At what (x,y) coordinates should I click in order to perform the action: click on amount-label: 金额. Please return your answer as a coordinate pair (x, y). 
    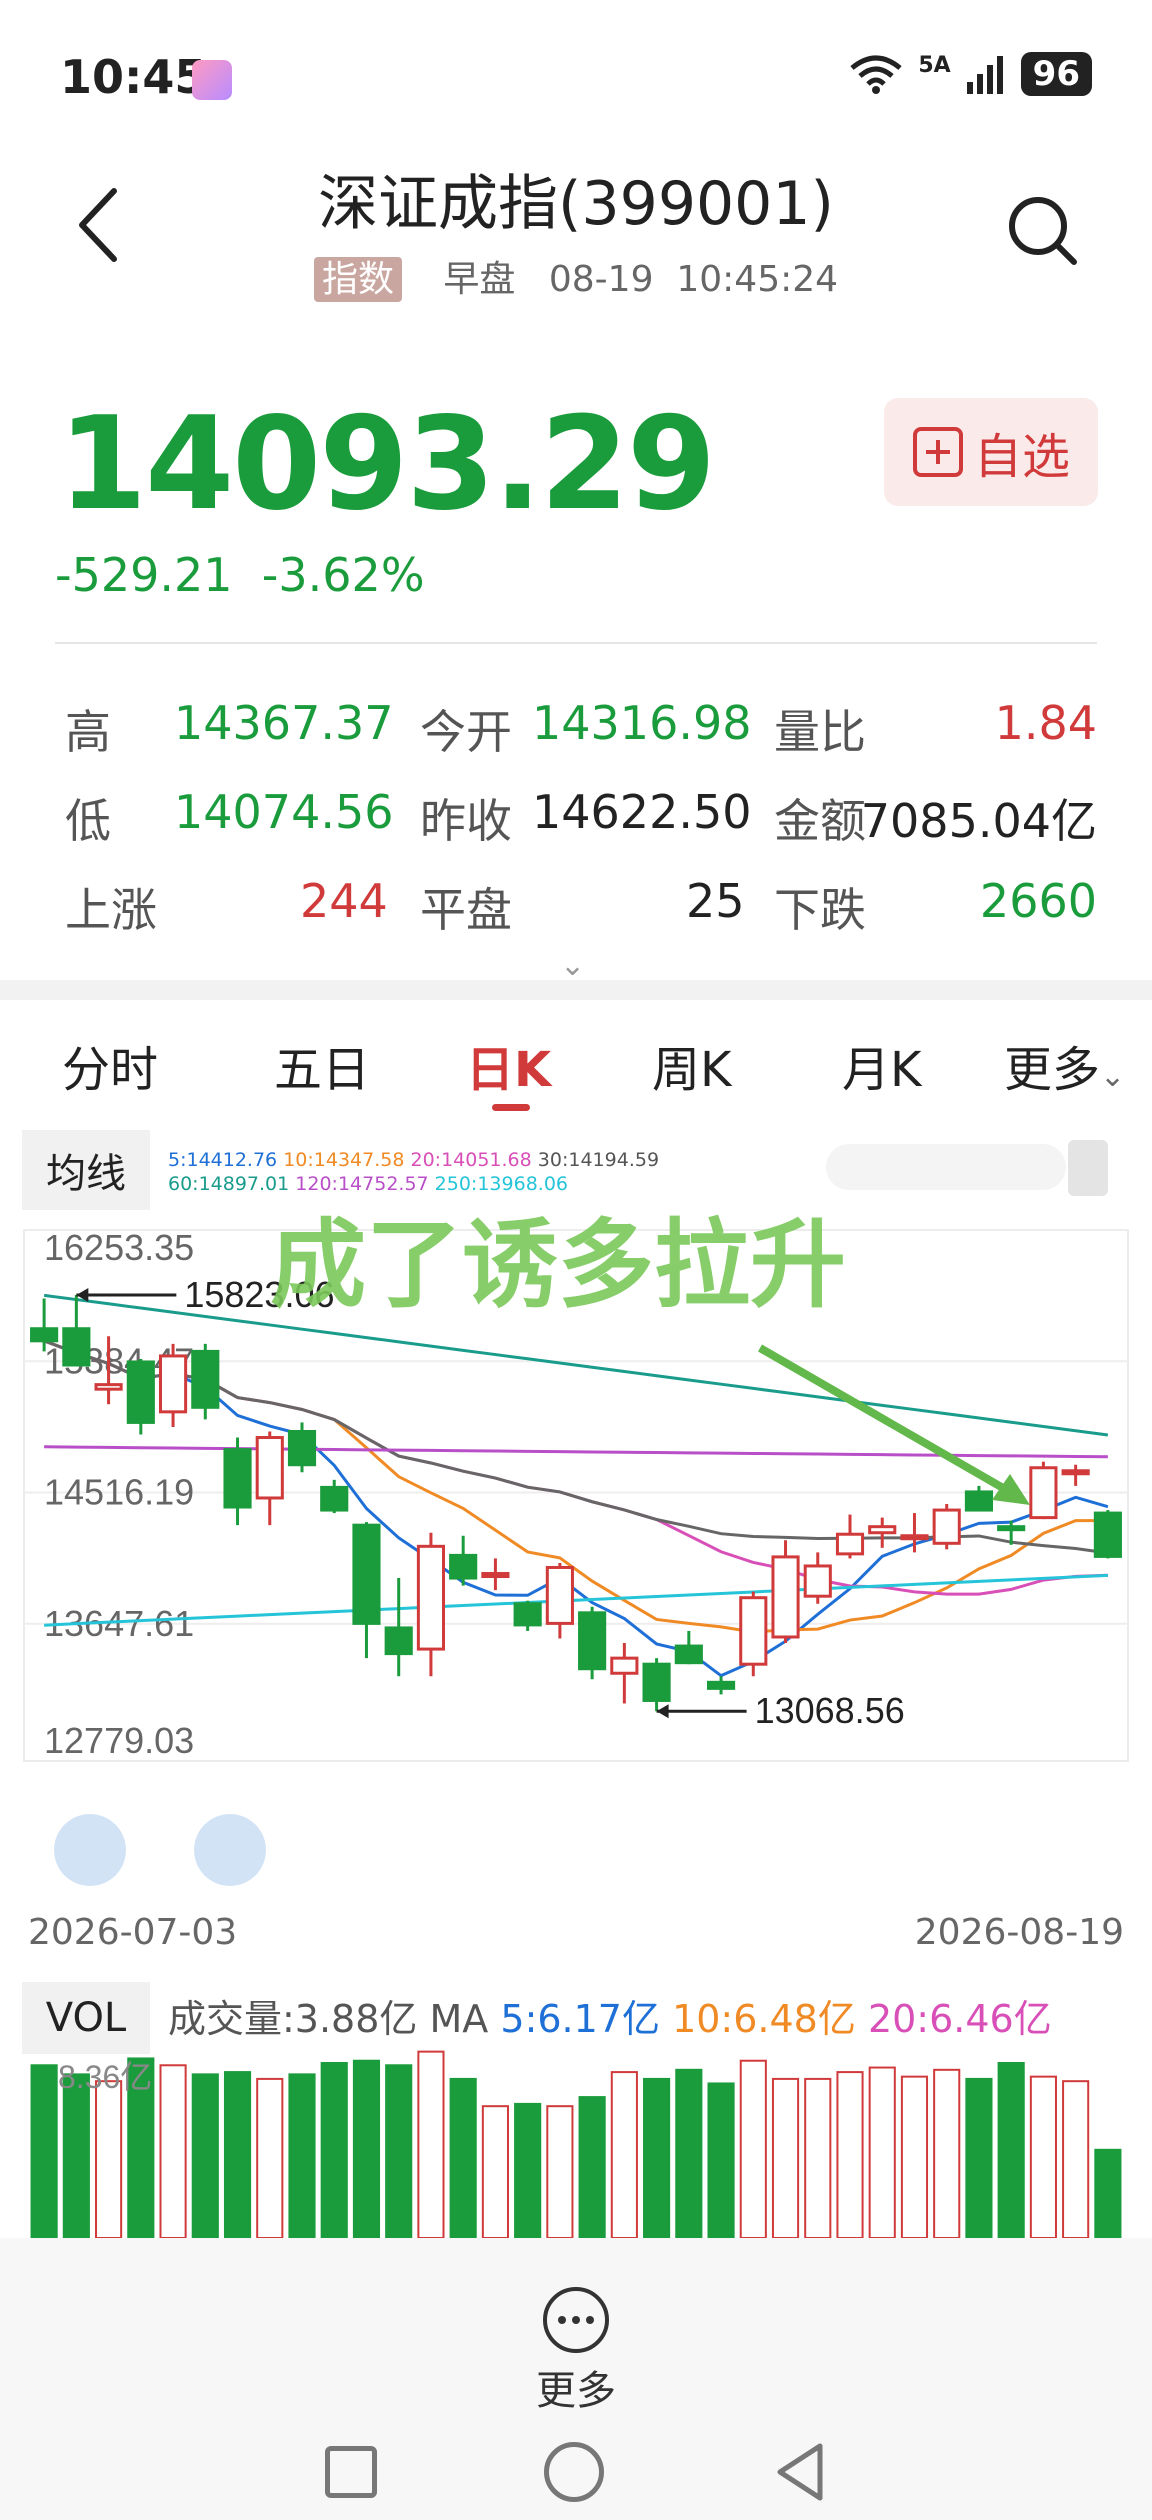
    Looking at the image, I should click on (820, 821).